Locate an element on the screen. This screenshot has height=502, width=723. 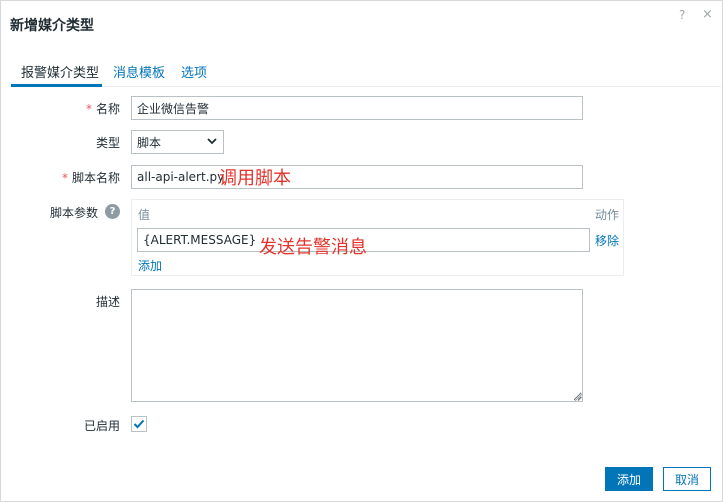
active-tab-indicator is located at coordinates (56, 85).